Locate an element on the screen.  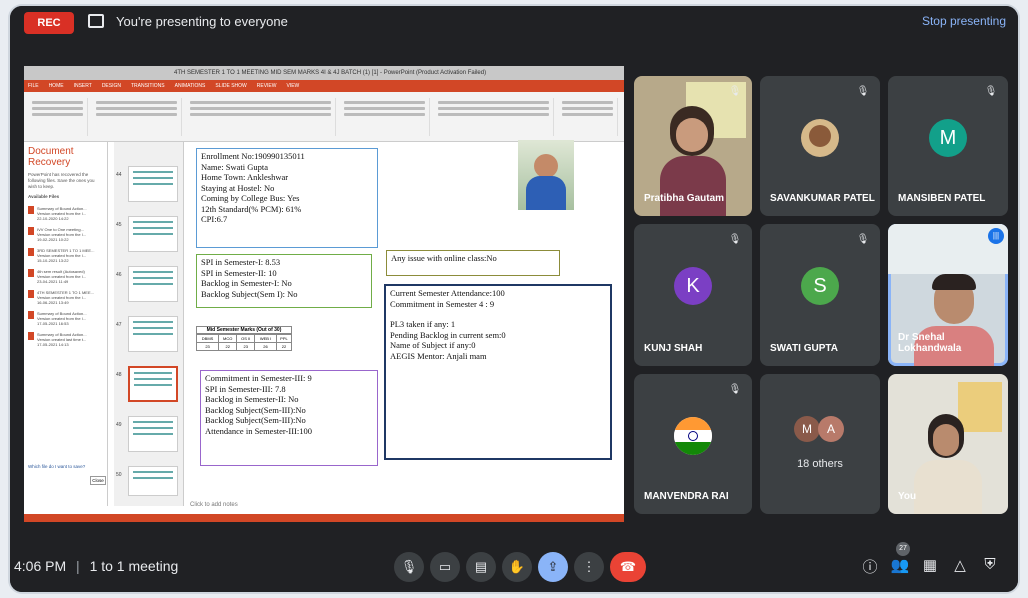
student-photo is located at coordinates (546, 175).